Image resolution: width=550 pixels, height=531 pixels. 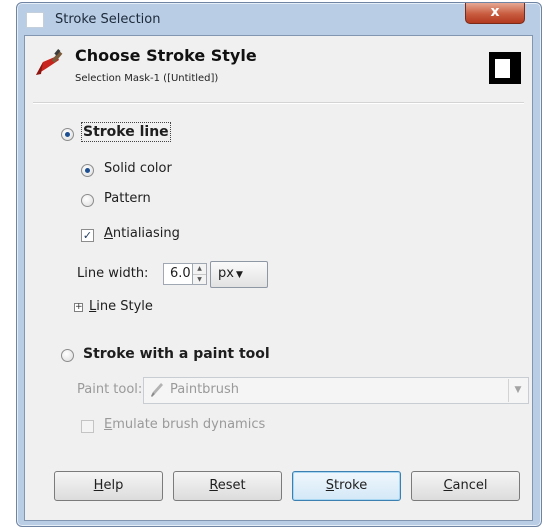 I want to click on cancel-text: ancel, so click(x=470, y=485).